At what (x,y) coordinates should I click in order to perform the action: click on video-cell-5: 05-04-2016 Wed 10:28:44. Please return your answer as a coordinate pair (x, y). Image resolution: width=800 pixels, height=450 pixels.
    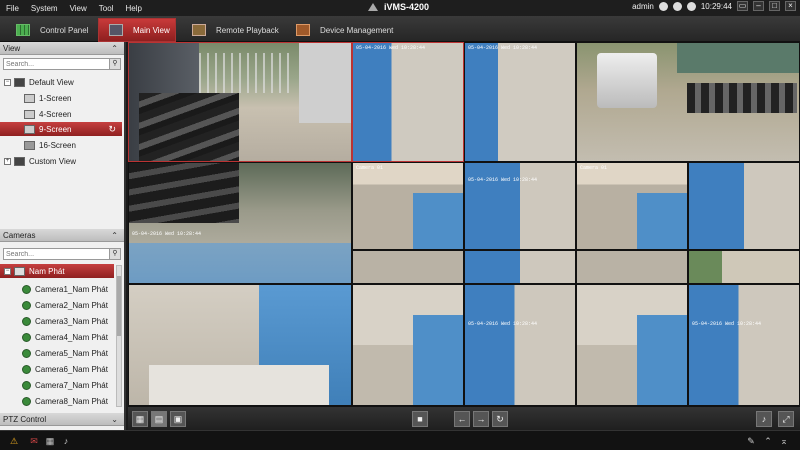
    Looking at the image, I should click on (520, 102).